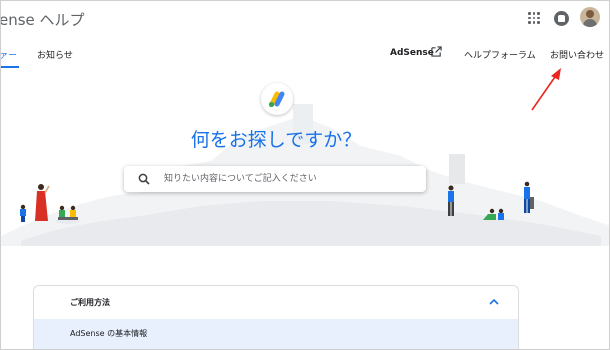 The width and height of the screenshot is (610, 350). What do you see at coordinates (144, 179) in the screenshot?
I see `search-icon` at bounding box center [144, 179].